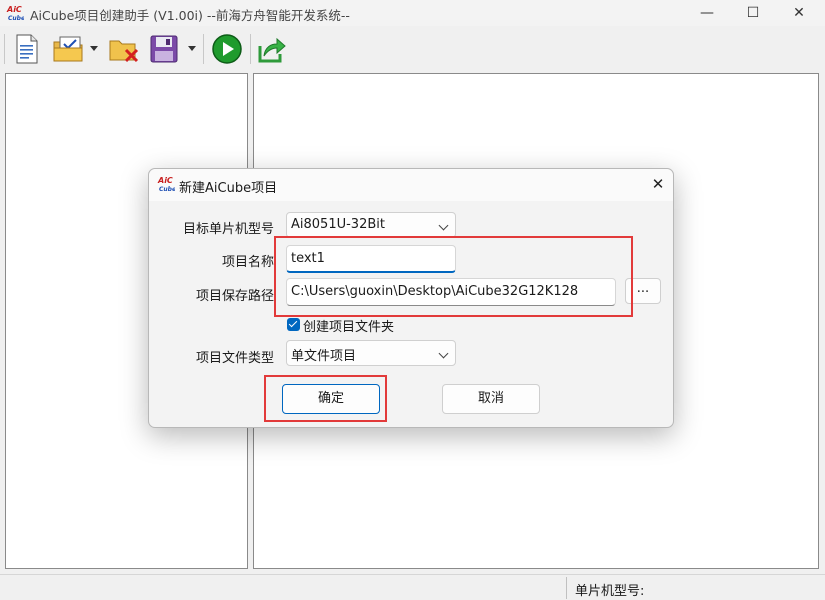  I want to click on create-folder-checkbox, so click(293, 324).